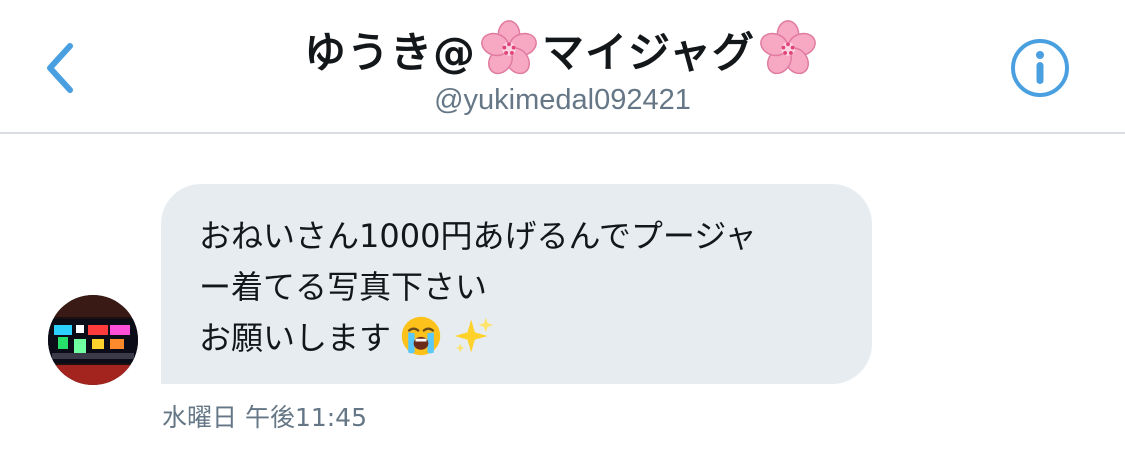 The height and width of the screenshot is (463, 1125). I want to click on user-handle: @yukimedal092421, so click(562, 100).